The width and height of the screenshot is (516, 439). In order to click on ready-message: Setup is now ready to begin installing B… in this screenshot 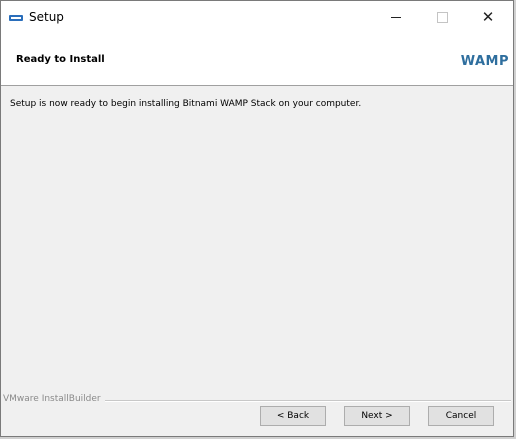, I will do `click(186, 104)`.